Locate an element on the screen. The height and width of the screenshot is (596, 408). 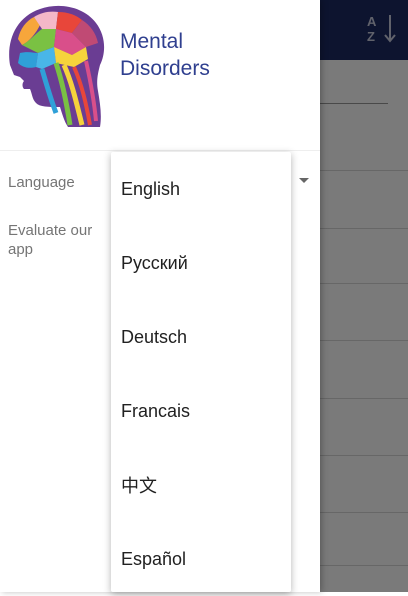
app-title: Mental Disorders is located at coordinates (165, 55).